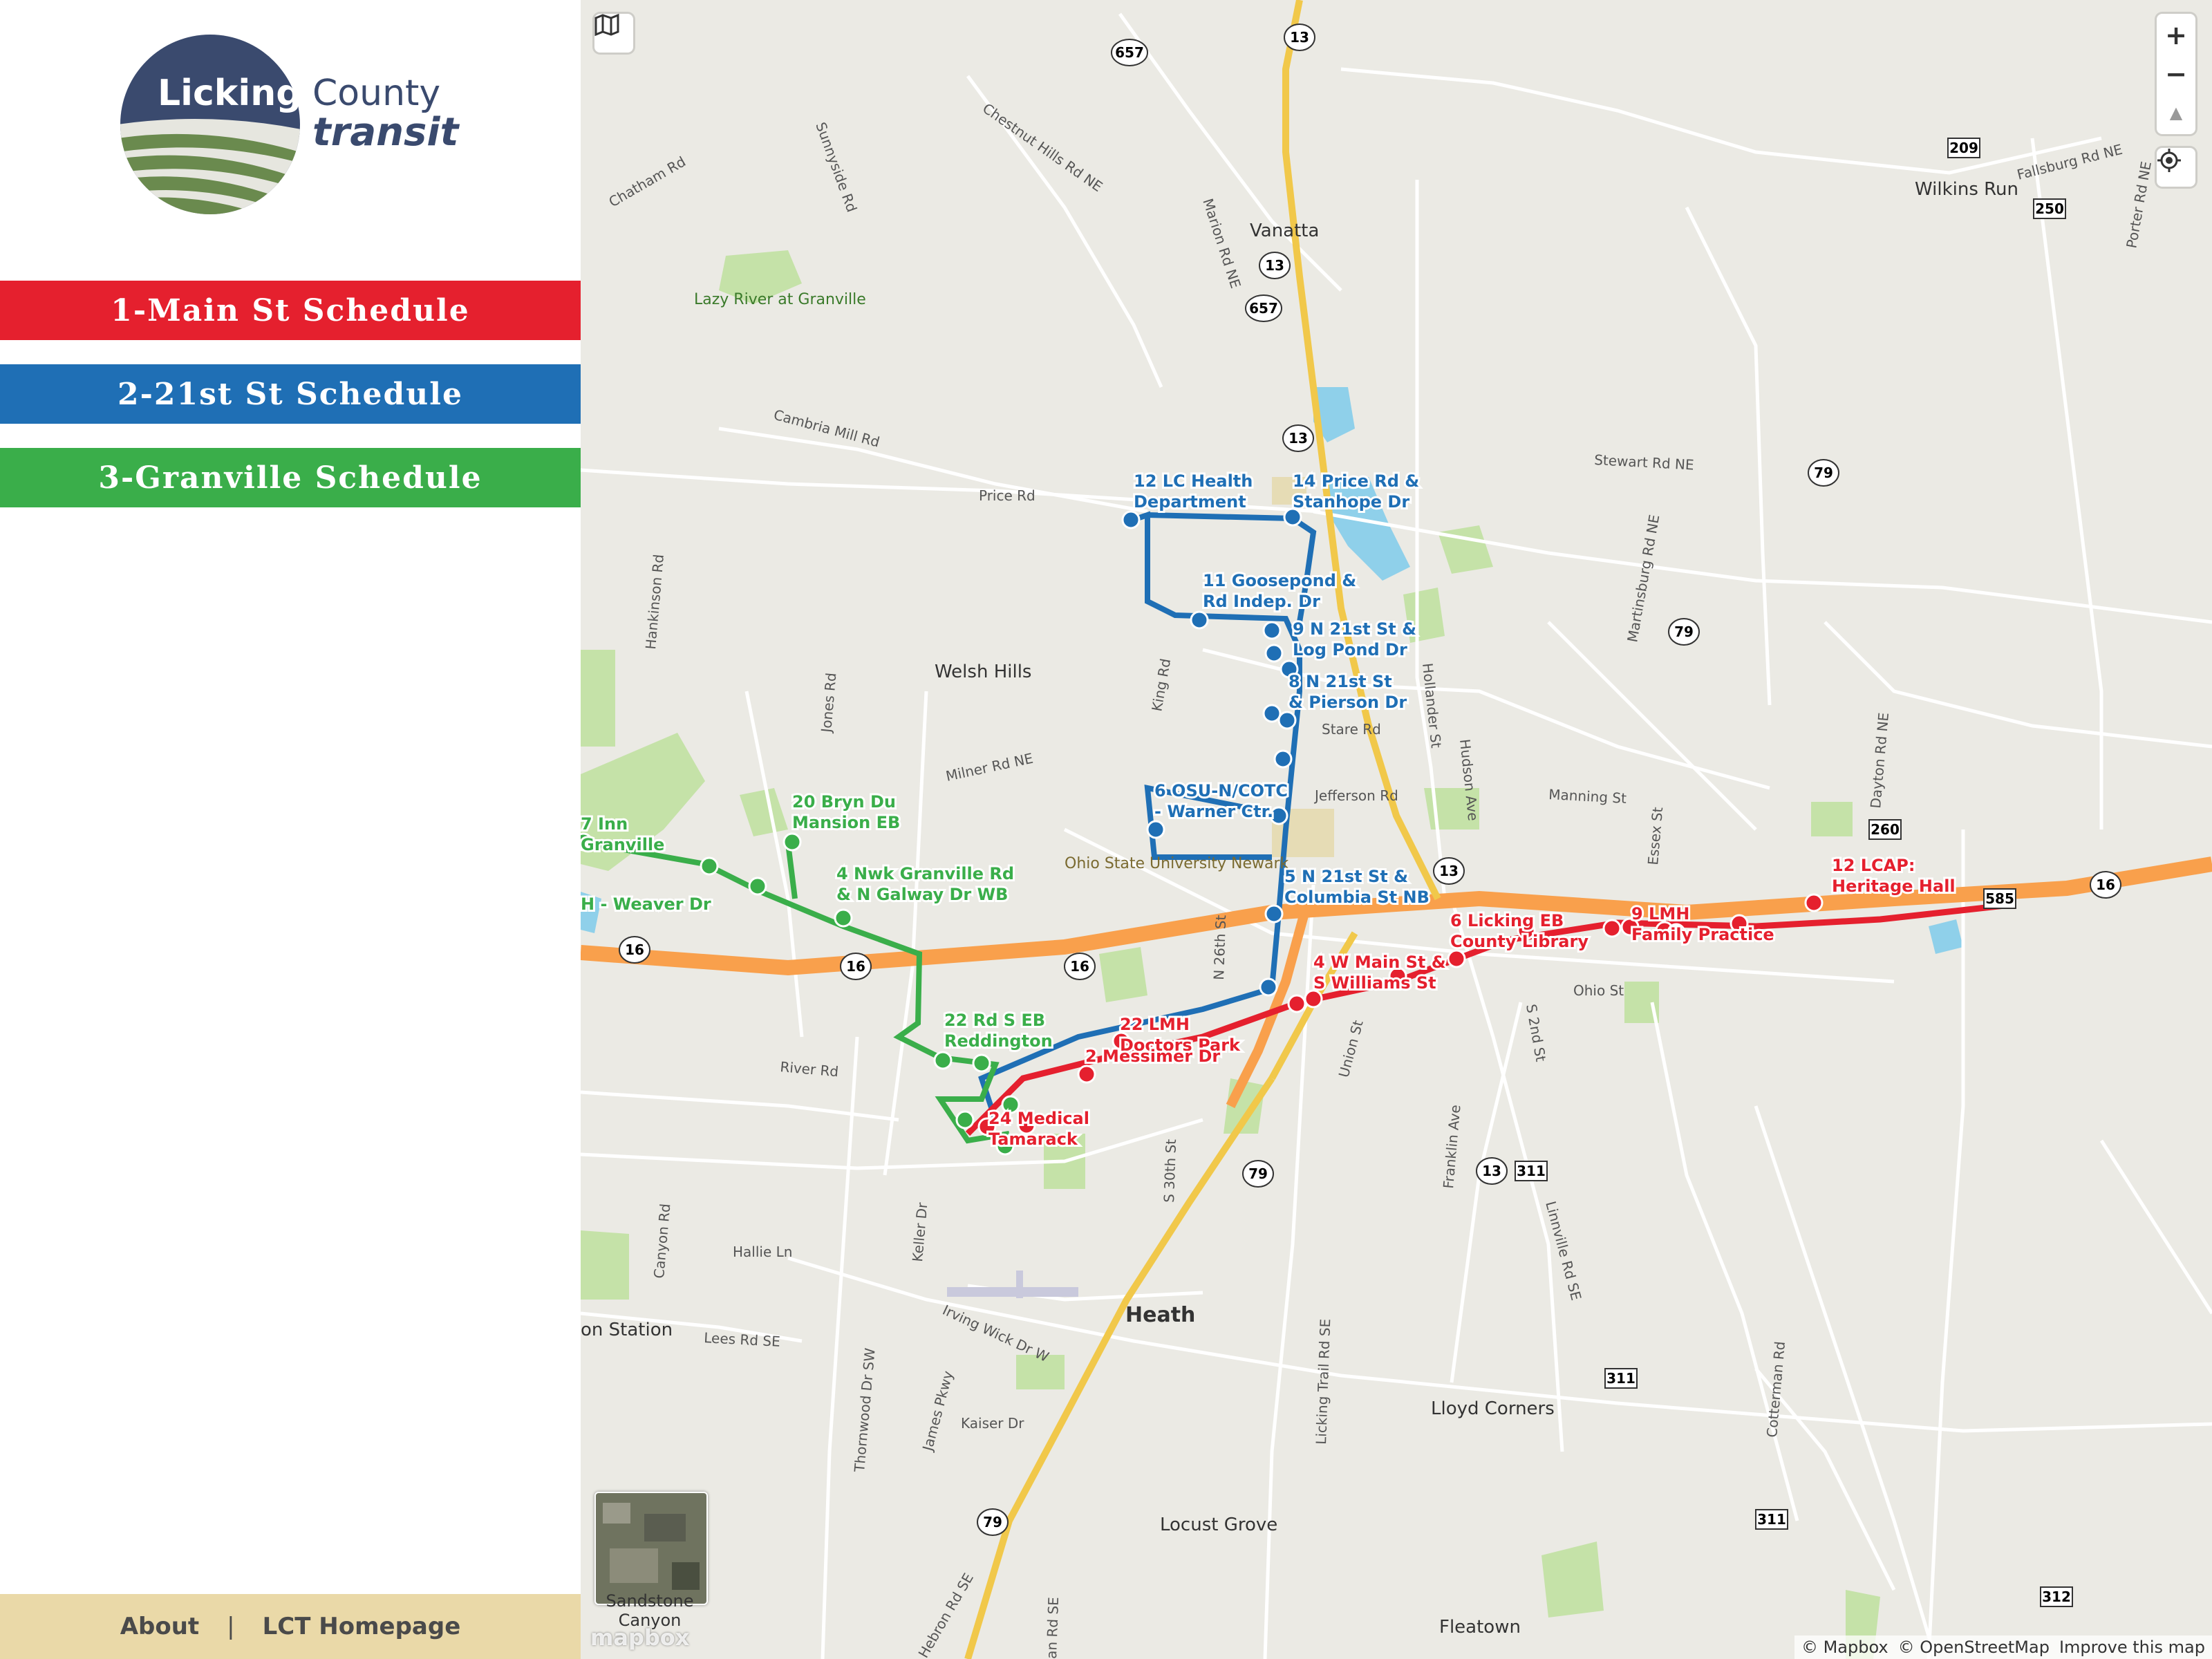  I want to click on shield-13e: 13, so click(1492, 1171).